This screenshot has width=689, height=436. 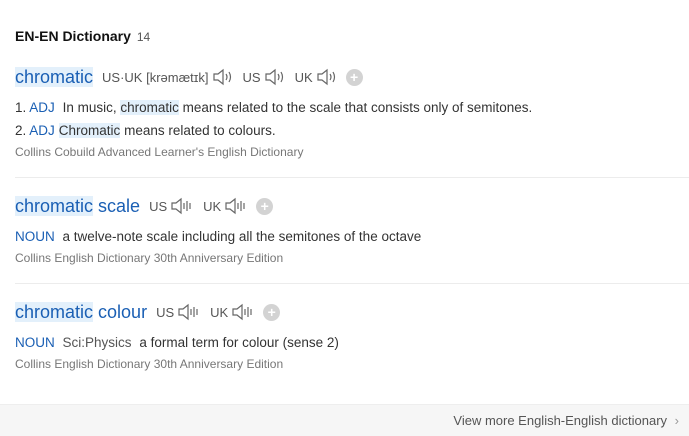 I want to click on headword: chromatic colour, so click(x=81, y=312).